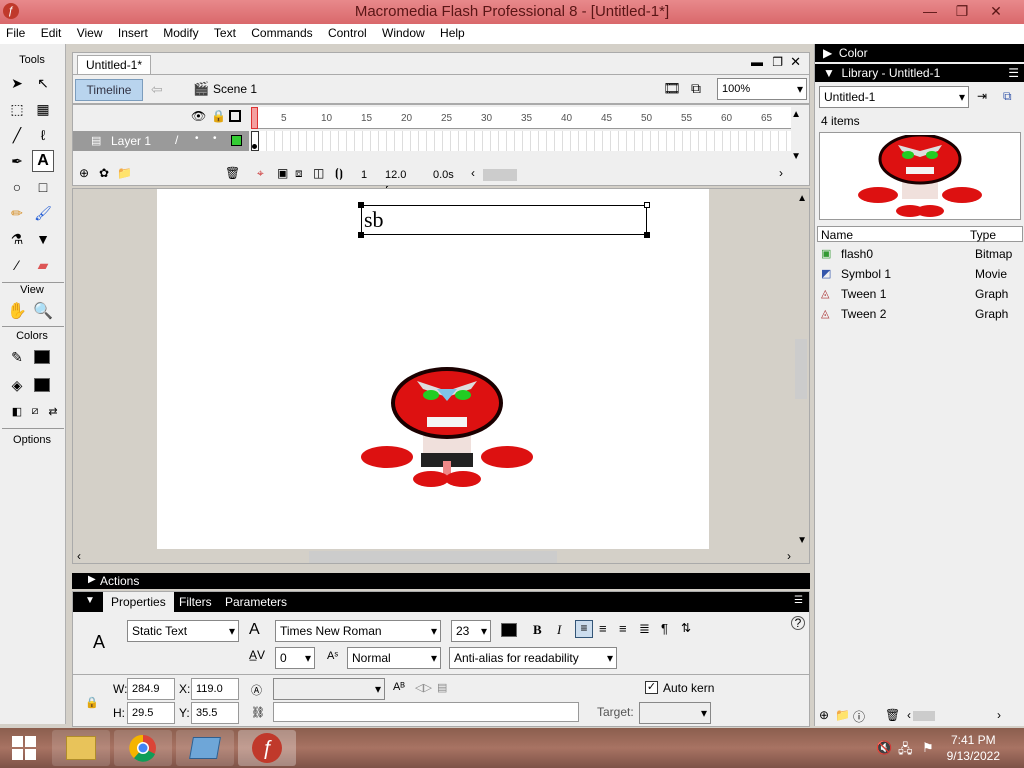  What do you see at coordinates (256, 602) in the screenshot?
I see `tab-parameters: Parameters` at bounding box center [256, 602].